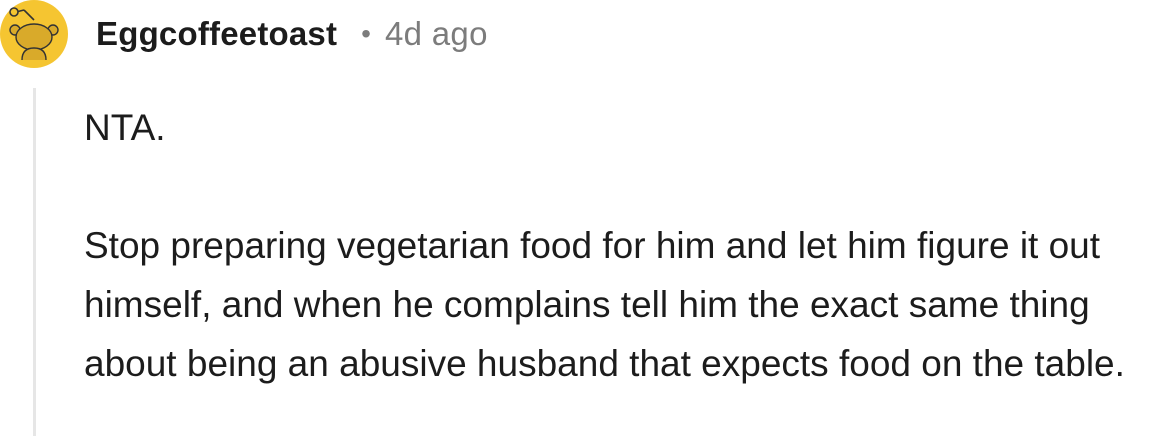  I want to click on snoo-avatar-icon, so click(34, 34).